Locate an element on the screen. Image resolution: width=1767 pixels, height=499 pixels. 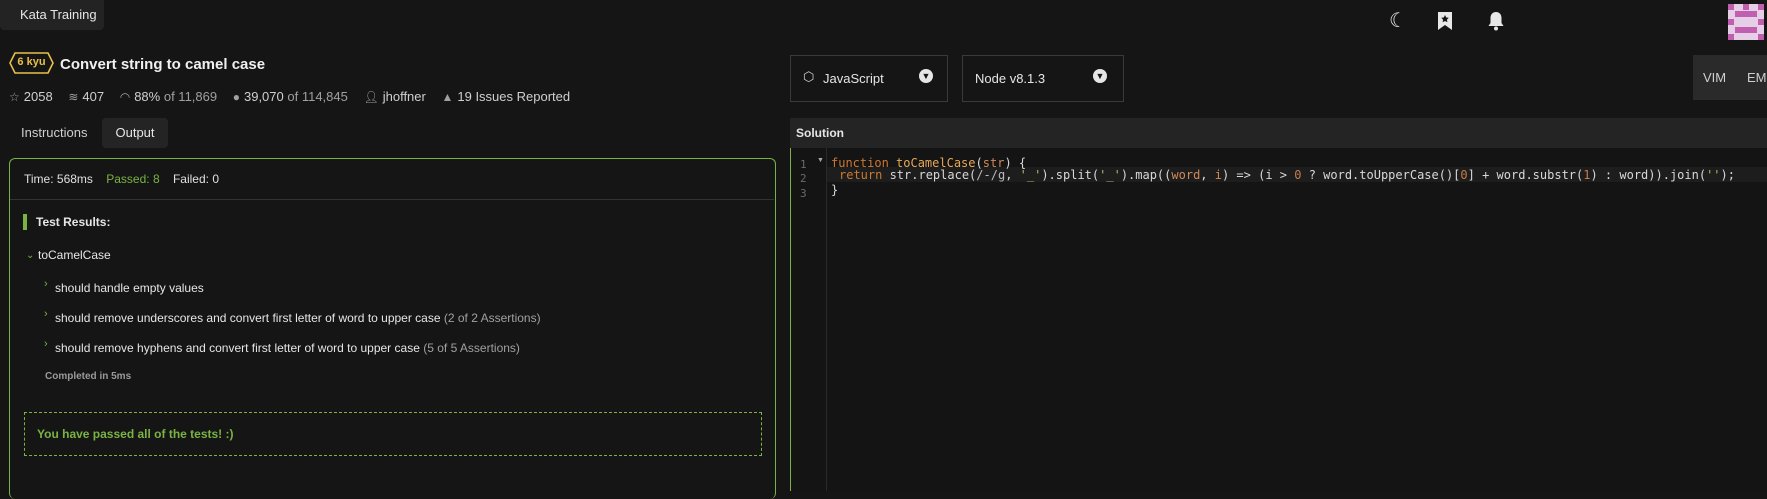
javascript-icon: ⬡ is located at coordinates (809, 76).